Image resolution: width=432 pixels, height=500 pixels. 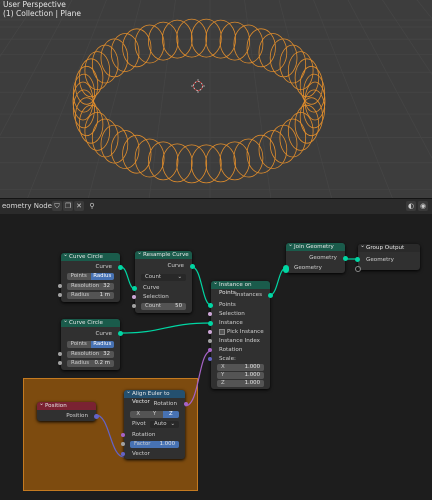 What do you see at coordinates (164, 424) in the screenshot?
I see `pivot-dropdown: Auto ⌄` at bounding box center [164, 424].